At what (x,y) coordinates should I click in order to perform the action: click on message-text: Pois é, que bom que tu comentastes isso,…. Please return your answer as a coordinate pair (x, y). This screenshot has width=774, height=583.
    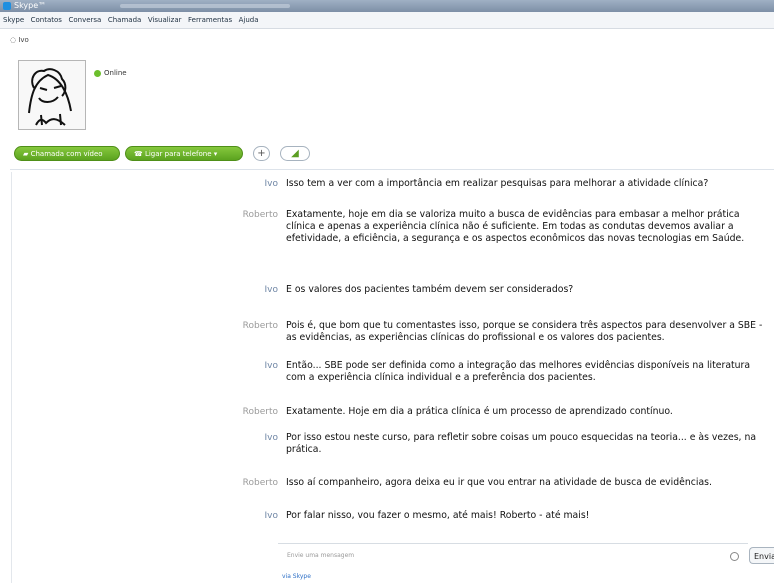
    Looking at the image, I should click on (524, 331).